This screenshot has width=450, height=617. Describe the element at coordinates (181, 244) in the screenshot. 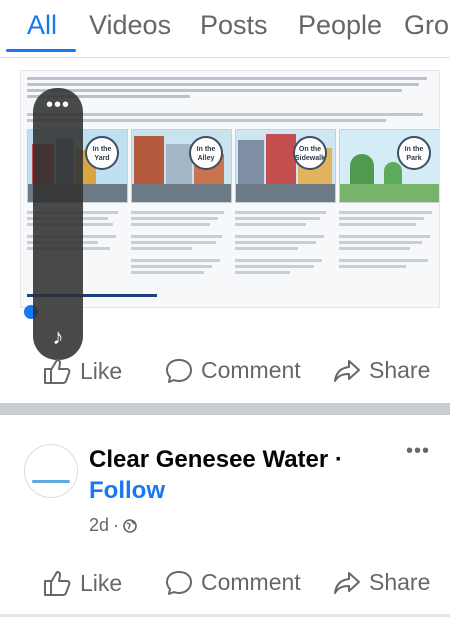

I see `panel-tips-alley` at that location.